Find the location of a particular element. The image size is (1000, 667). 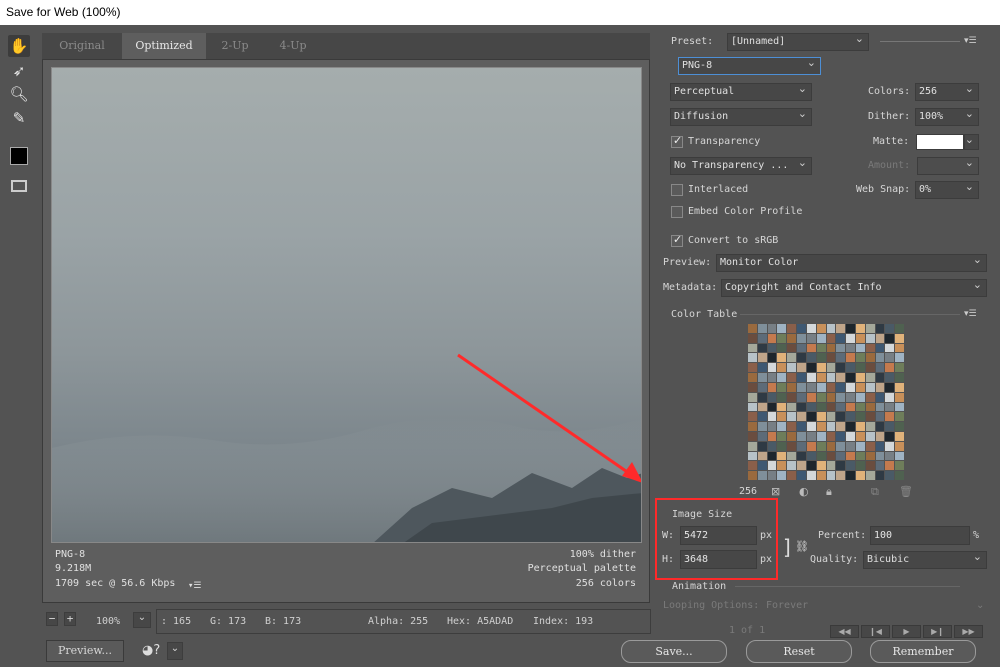

tab-2-up: 2-Up is located at coordinates (235, 46).